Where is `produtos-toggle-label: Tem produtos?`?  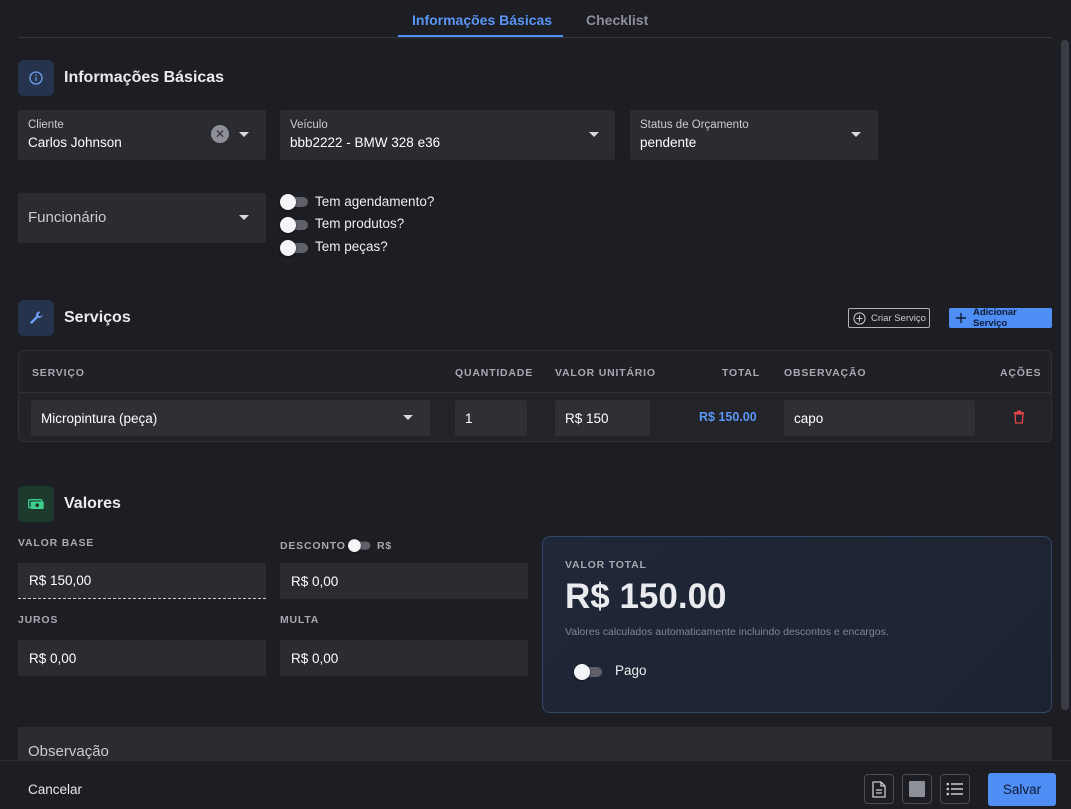
produtos-toggle-label: Tem produtos? is located at coordinates (360, 223).